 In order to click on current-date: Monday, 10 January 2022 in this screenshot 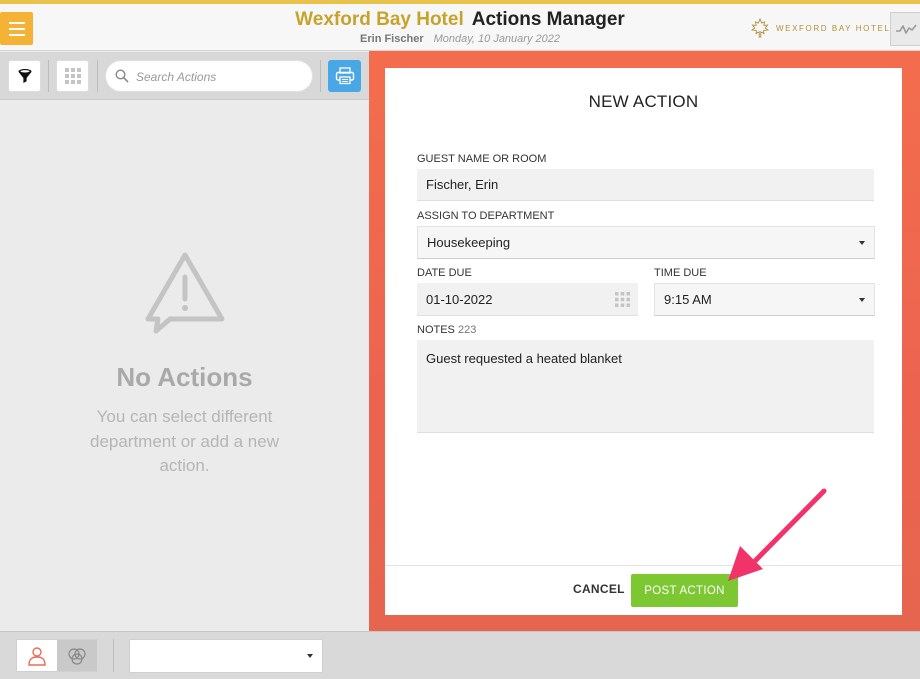, I will do `click(496, 39)`.